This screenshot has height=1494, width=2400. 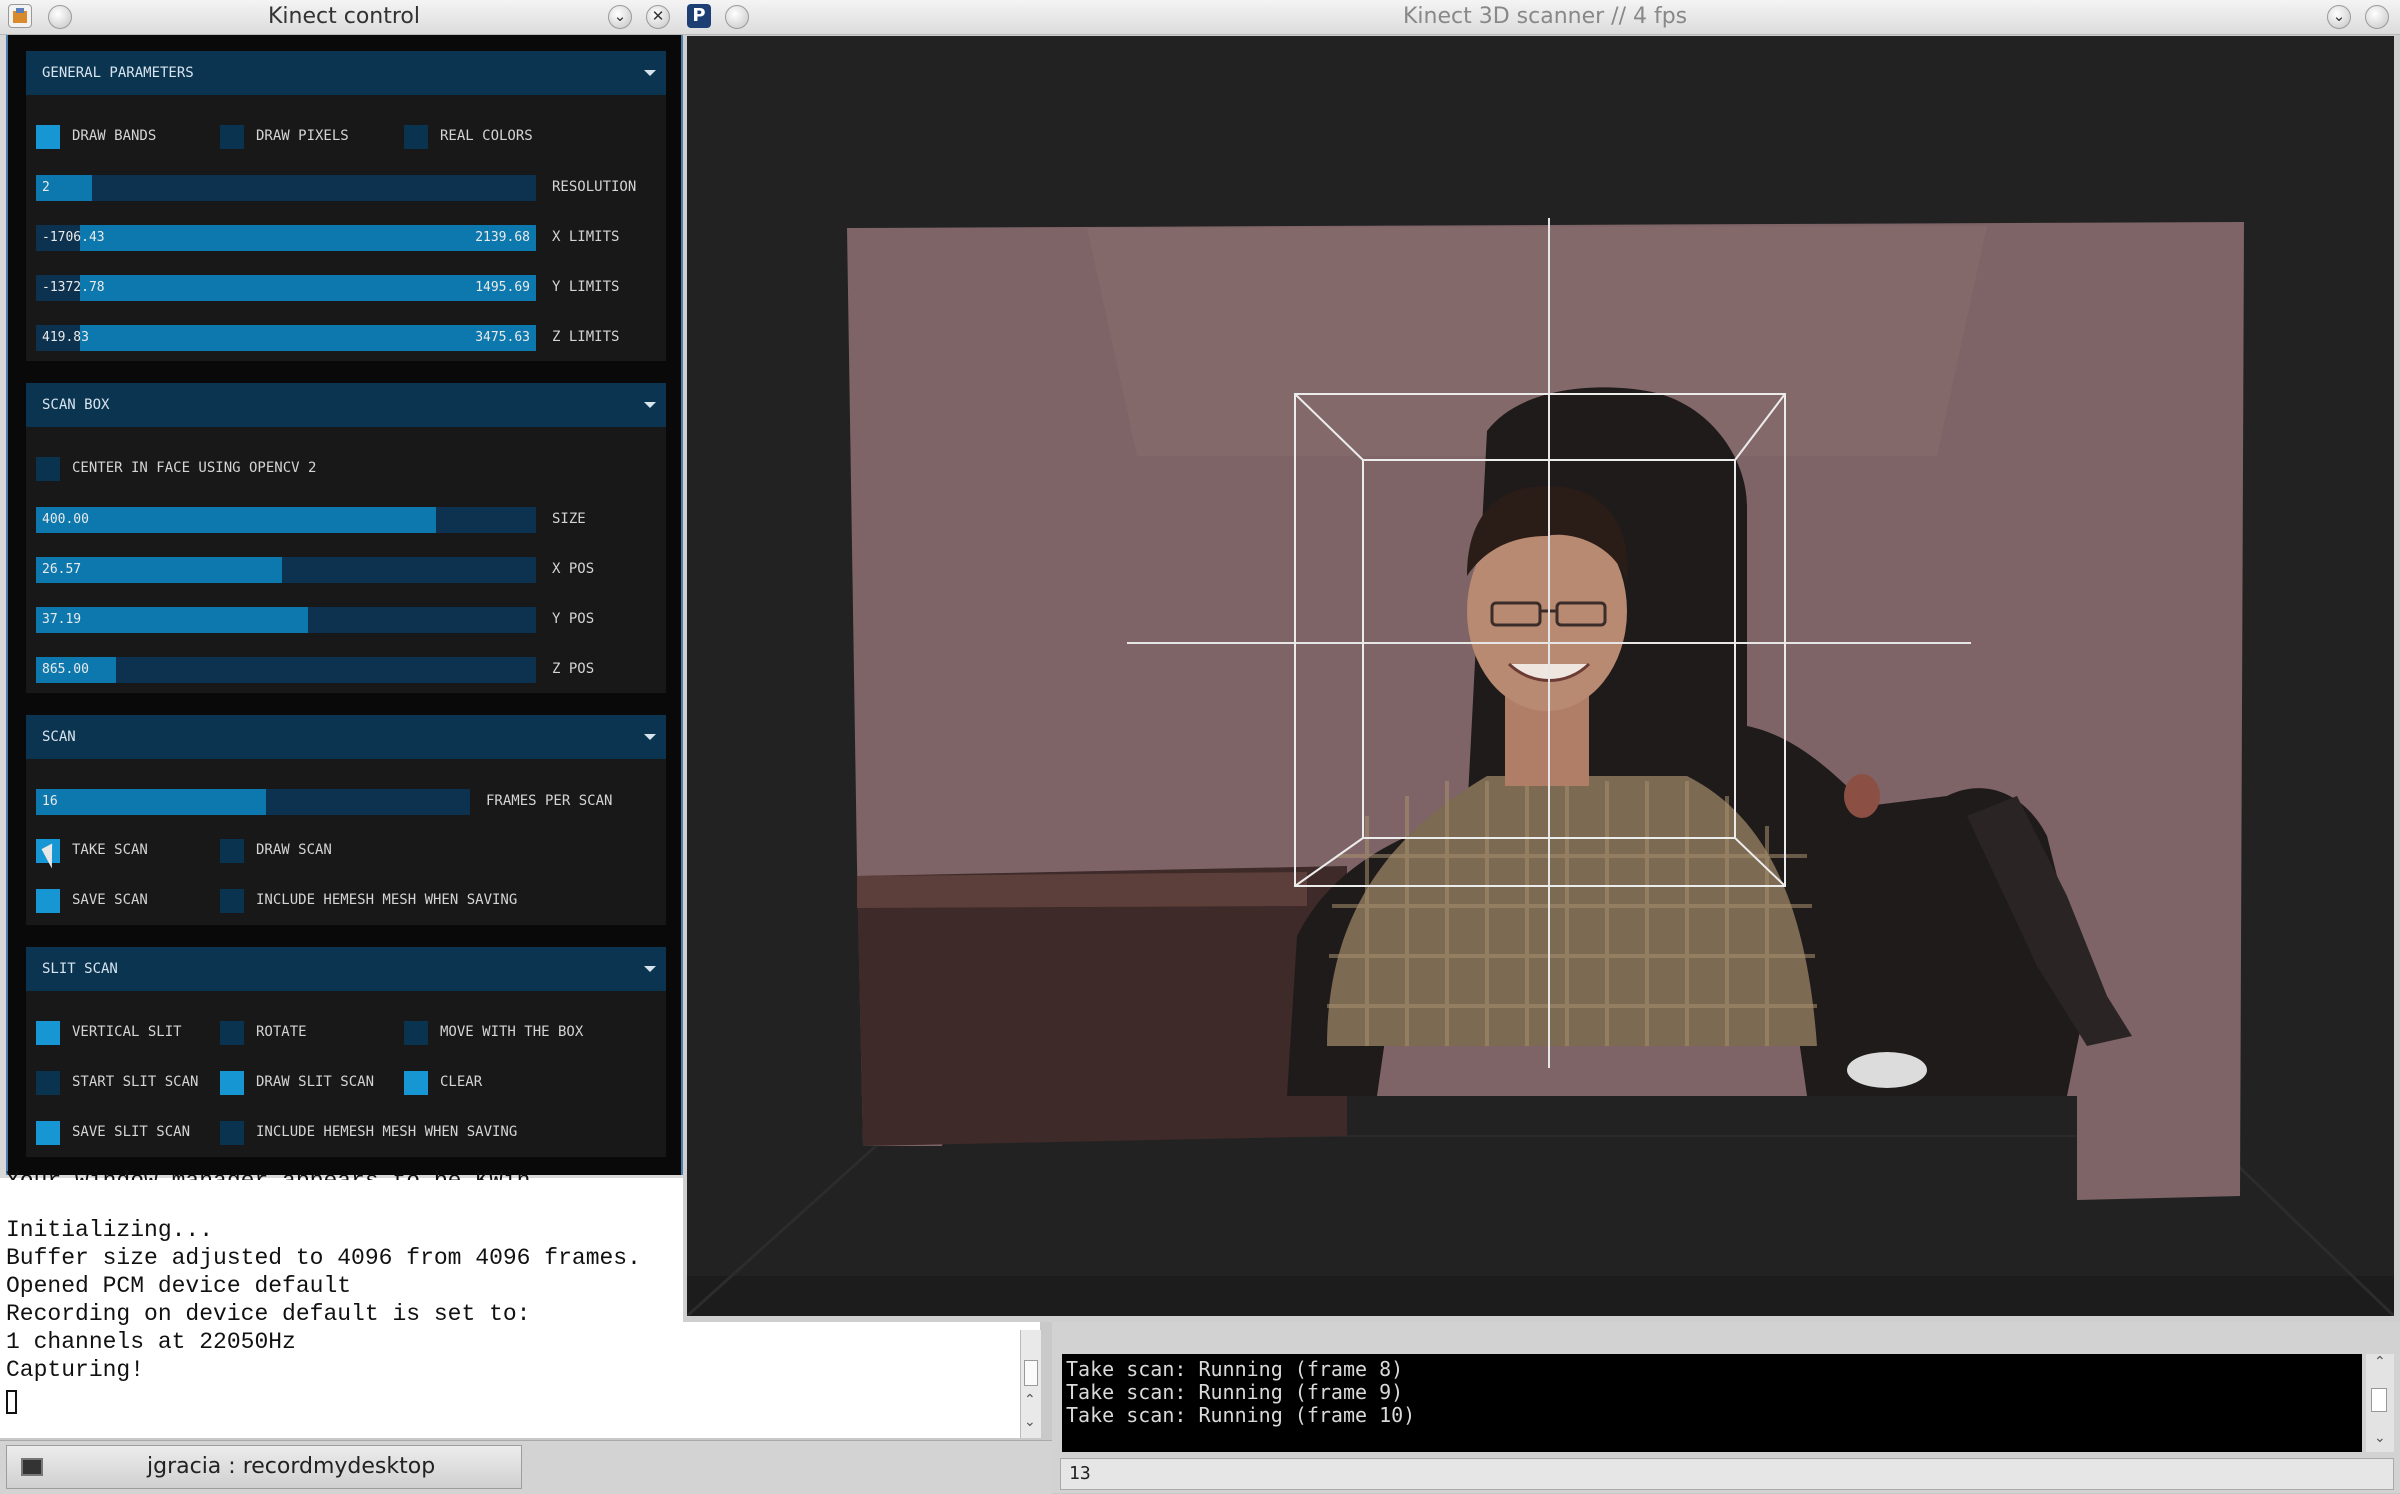 I want to click on console-line: Take scan: Running (frame 9), so click(x=1235, y=1392).